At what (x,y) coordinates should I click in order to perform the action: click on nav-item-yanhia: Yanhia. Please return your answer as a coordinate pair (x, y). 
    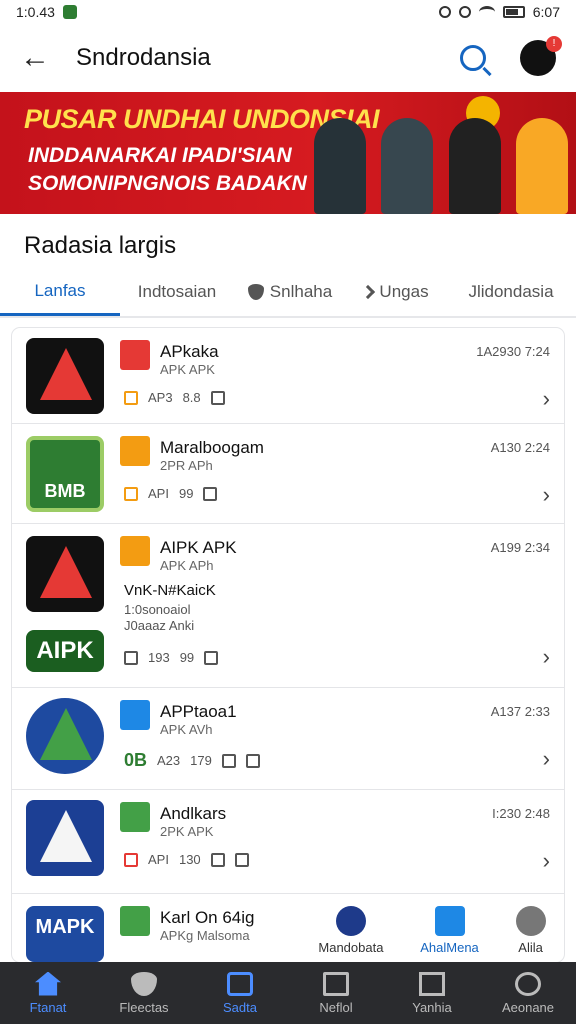
    Looking at the image, I should click on (432, 993).